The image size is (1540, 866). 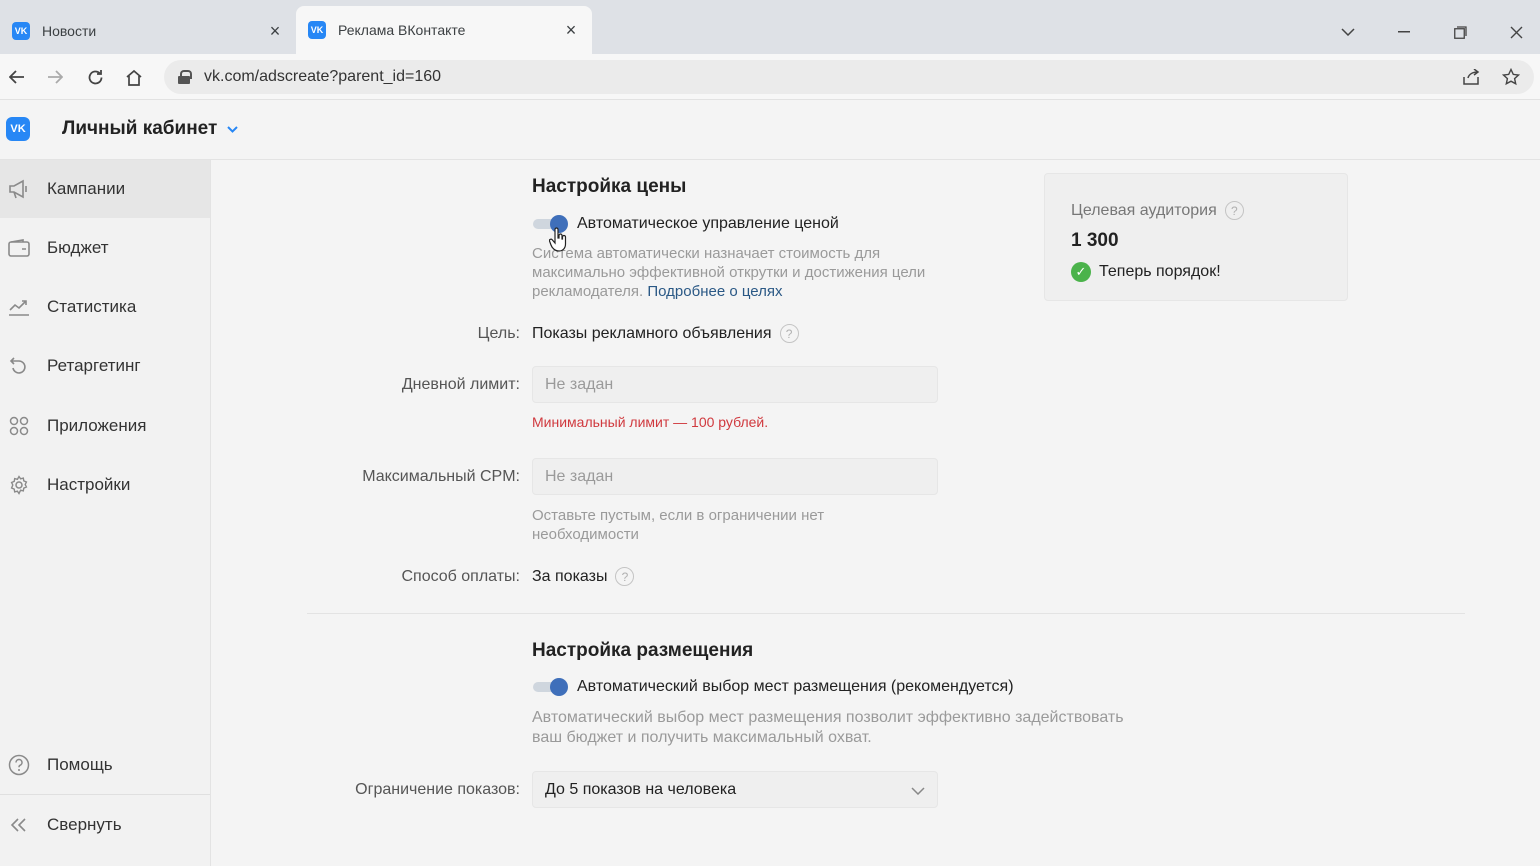 What do you see at coordinates (650, 422) in the screenshot?
I see `daily-limit-error: Минимальный лимит — 100 рублей.` at bounding box center [650, 422].